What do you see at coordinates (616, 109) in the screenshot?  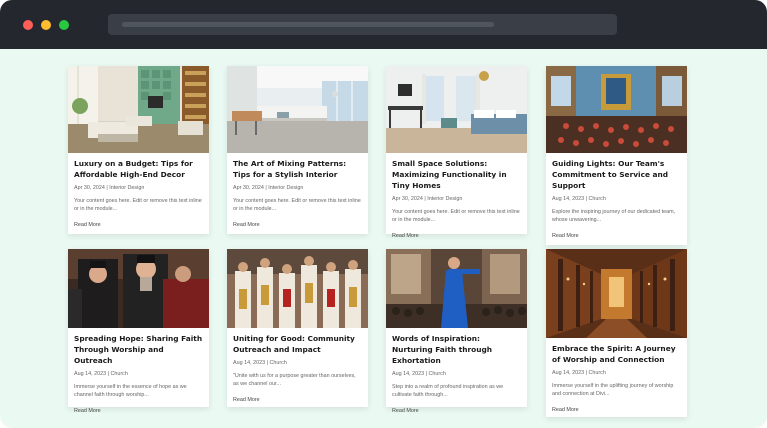 I see `church-interior-photo` at bounding box center [616, 109].